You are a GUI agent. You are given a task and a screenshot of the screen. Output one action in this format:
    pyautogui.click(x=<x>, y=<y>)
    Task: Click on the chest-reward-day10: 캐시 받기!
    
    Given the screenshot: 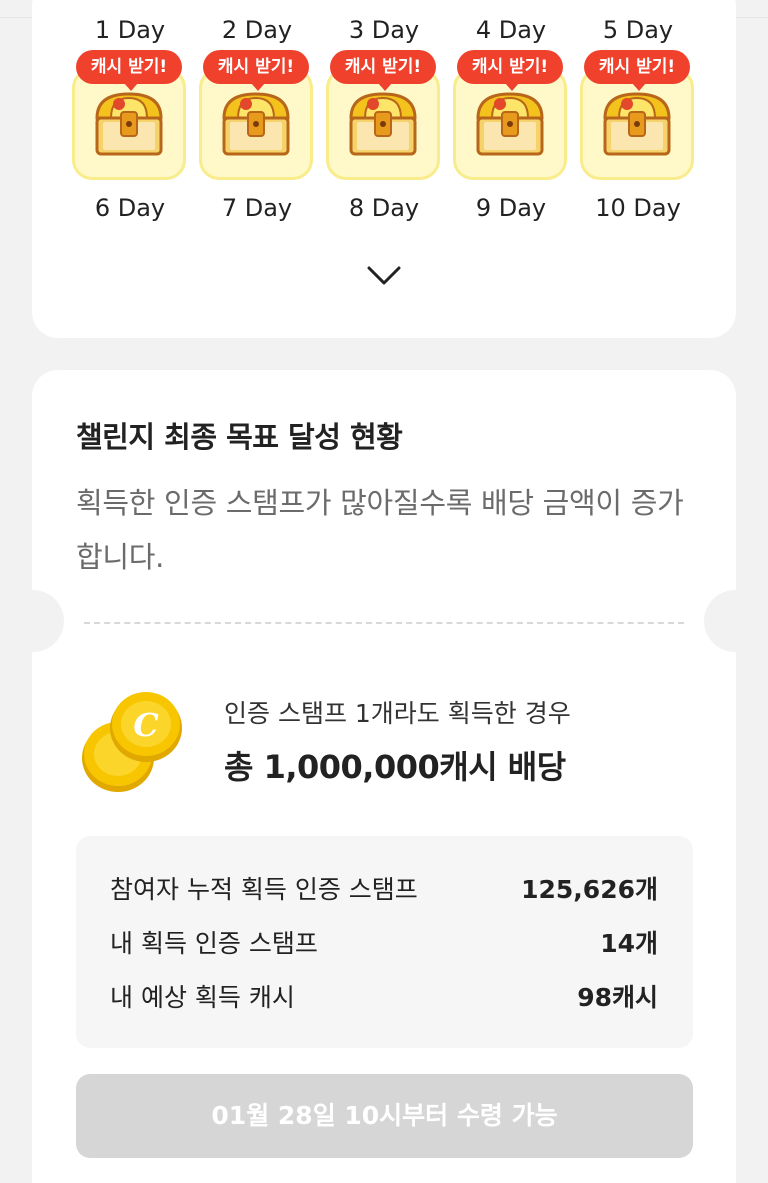 What is the action you would take?
    pyautogui.click(x=637, y=115)
    